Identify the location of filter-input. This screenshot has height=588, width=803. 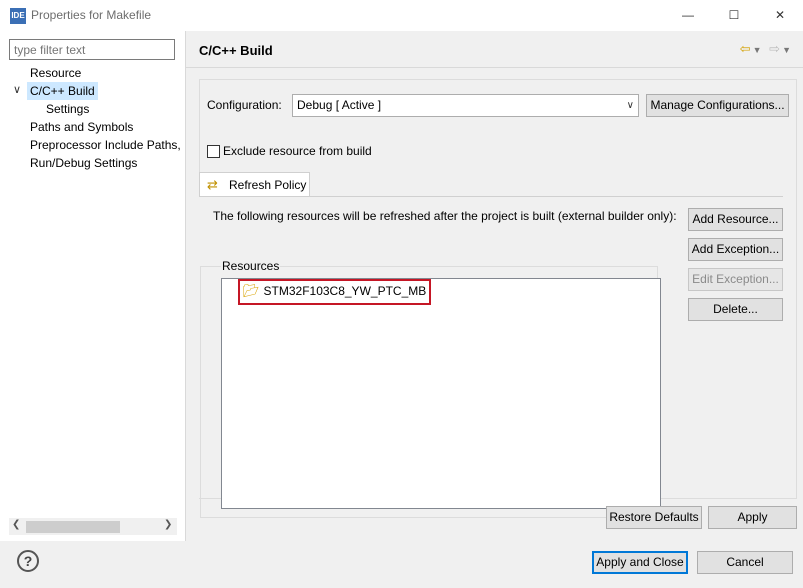
(92, 49).